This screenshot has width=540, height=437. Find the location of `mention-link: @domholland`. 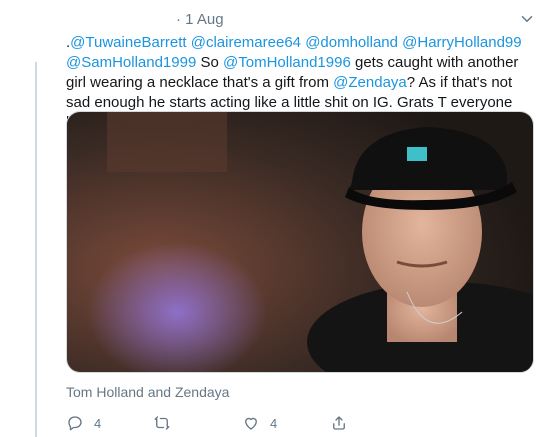

mention-link: @domholland is located at coordinates (351, 42).